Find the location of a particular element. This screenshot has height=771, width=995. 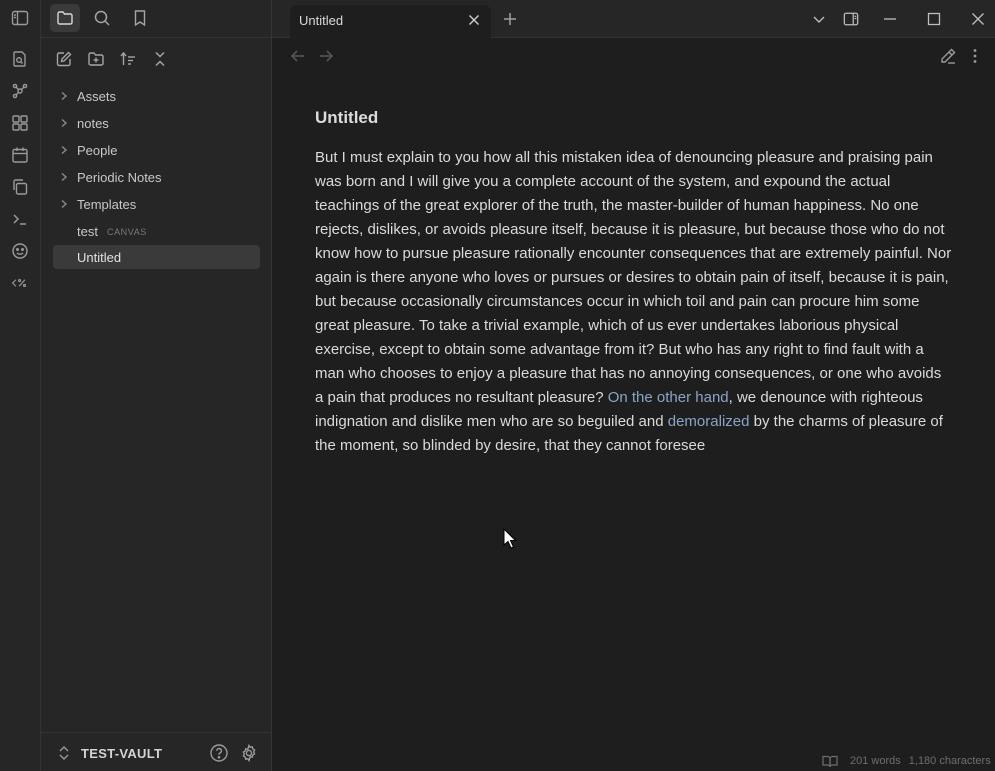

chevrons-up-down-icon is located at coordinates (64, 753).